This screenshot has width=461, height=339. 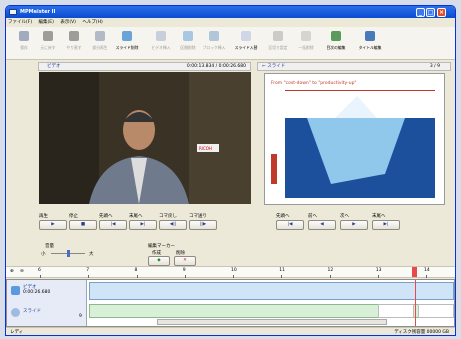 I want to click on status-bar: レディ ディスク残容量 00000 GB, so click(x=230, y=331).